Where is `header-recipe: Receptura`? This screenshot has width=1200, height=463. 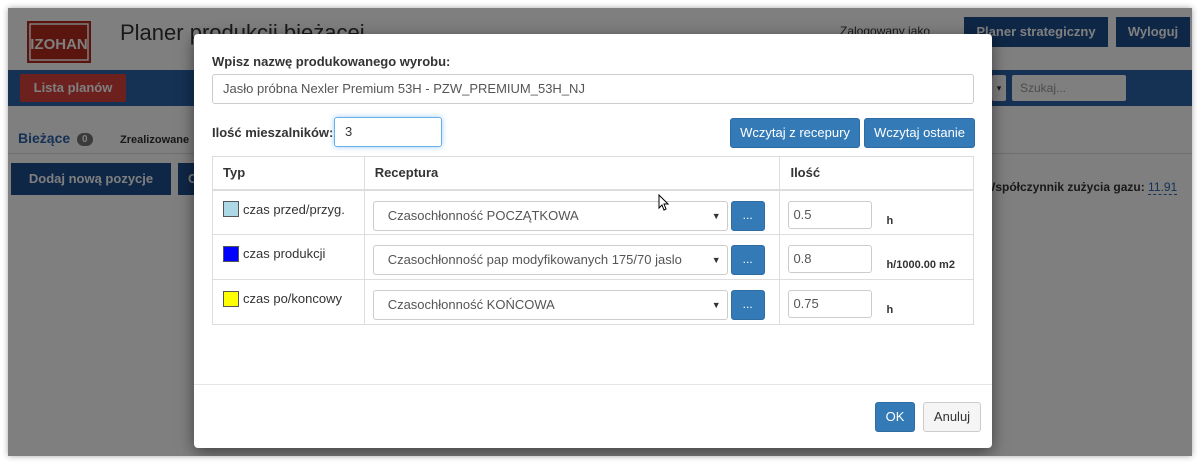 header-recipe: Receptura is located at coordinates (572, 173).